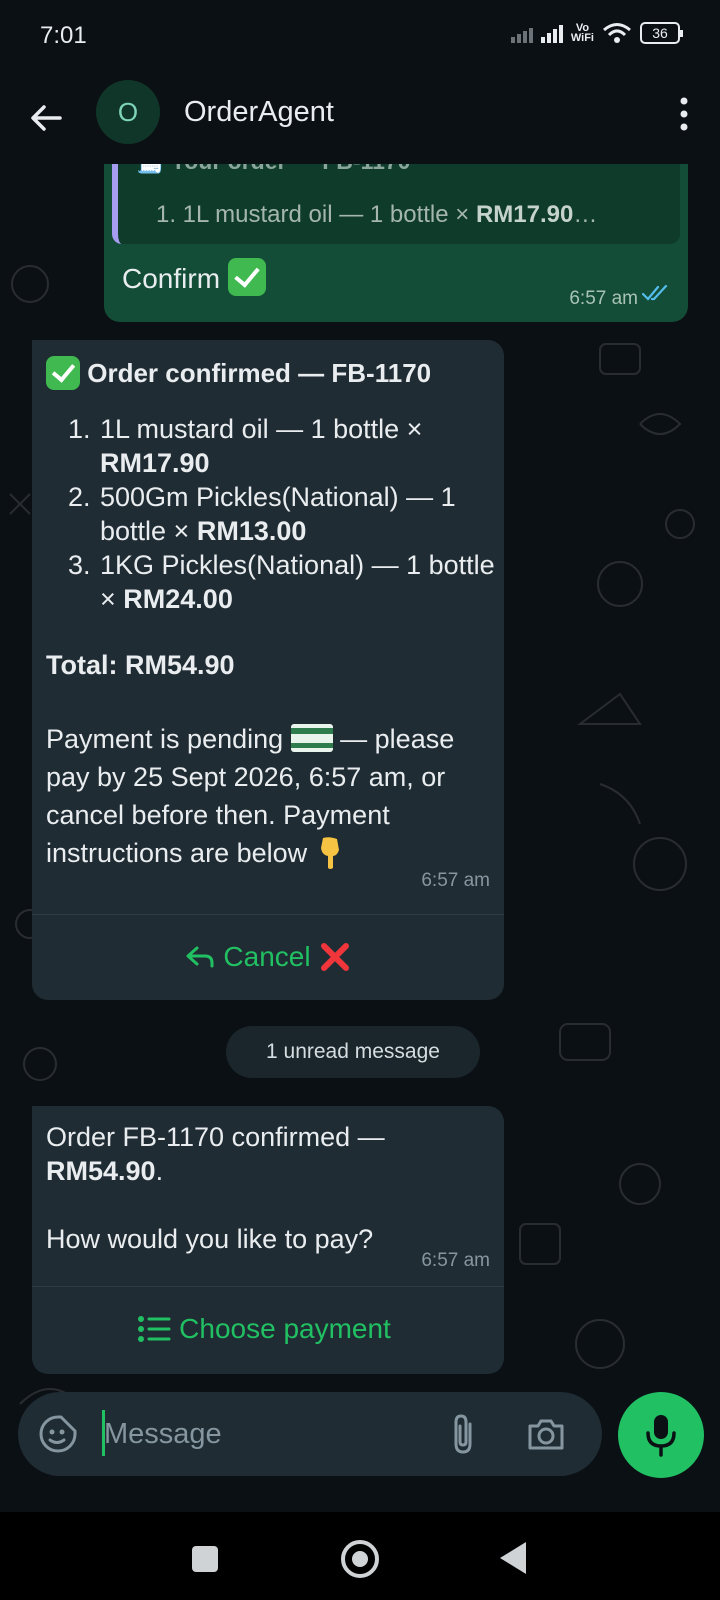 The image size is (720, 1600). Describe the element at coordinates (360, 38) in the screenshot. I see `status-bar: 7:01 Vo WiFi 36` at that location.